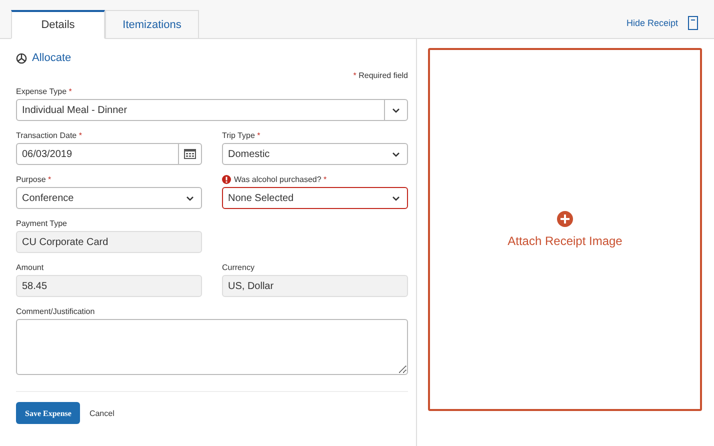 The width and height of the screenshot is (714, 446). I want to click on field-label: Was alcohol purchased? *, so click(280, 179).